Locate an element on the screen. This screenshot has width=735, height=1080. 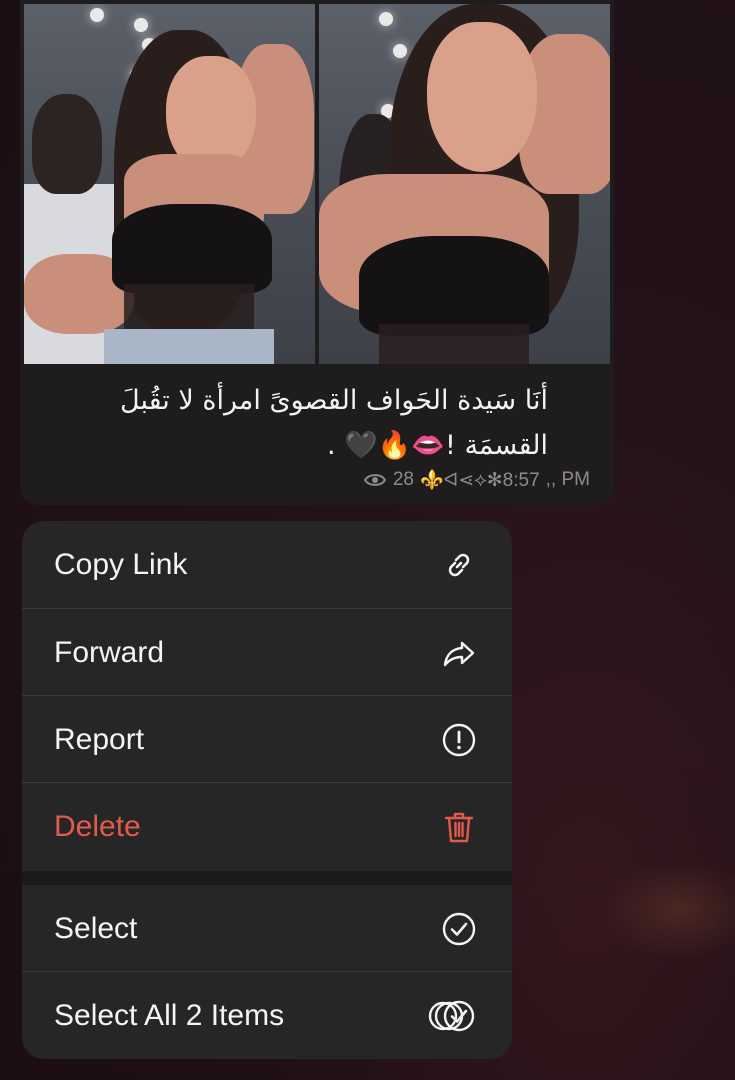
menu-item-label: Delete is located at coordinates (97, 826).